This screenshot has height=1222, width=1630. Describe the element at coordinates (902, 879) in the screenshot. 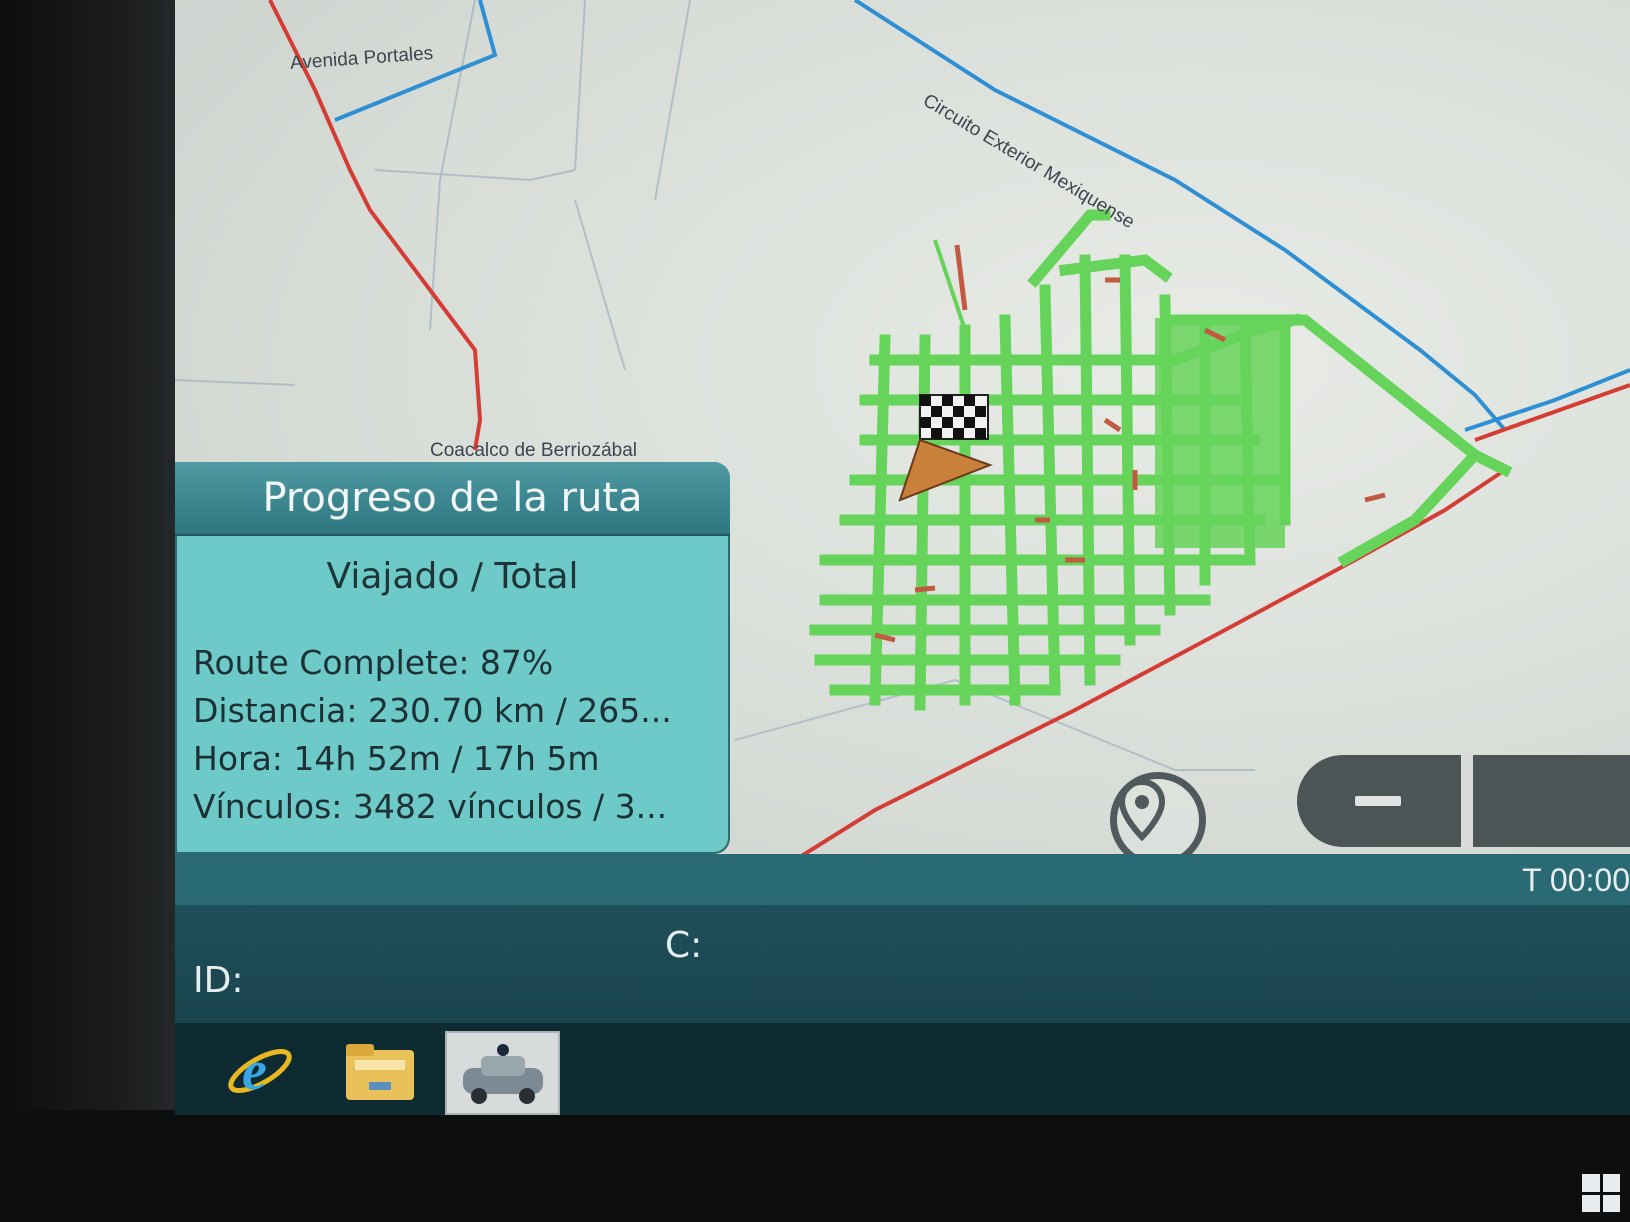

I see `map-bottom-strip: T 00:00` at that location.